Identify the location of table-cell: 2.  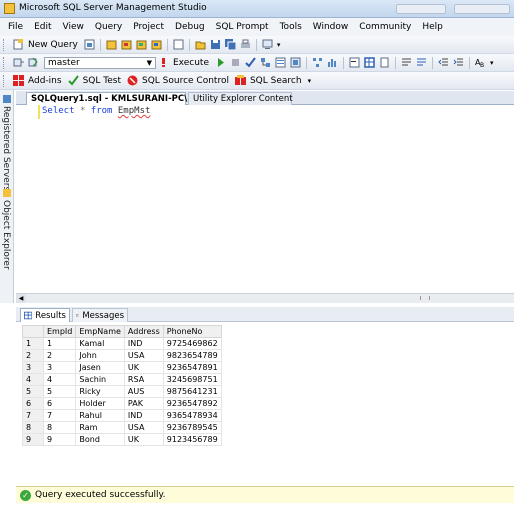
(59, 355).